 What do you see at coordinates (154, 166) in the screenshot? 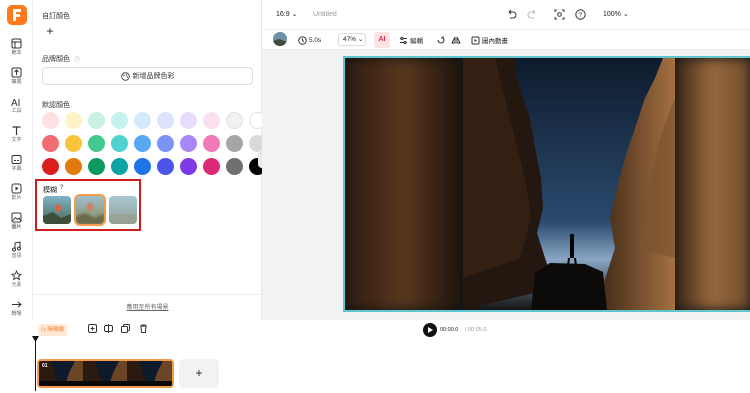
I see `swatch-row` at bounding box center [154, 166].